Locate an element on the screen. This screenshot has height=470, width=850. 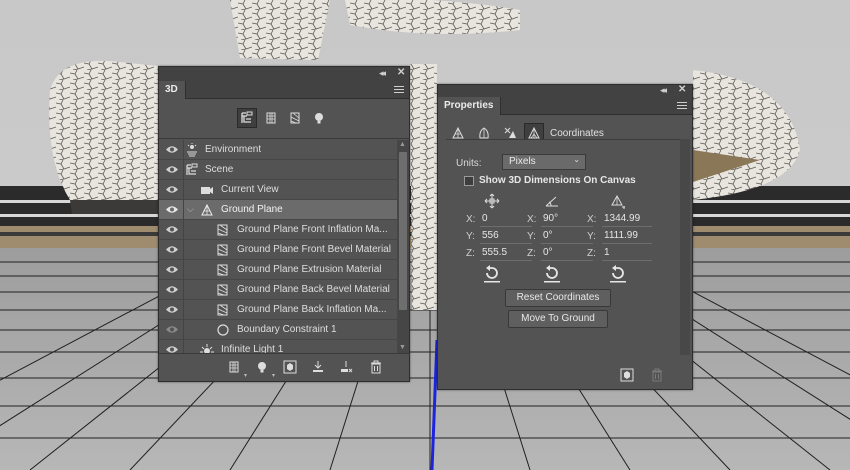
environment-icon is located at coordinates (192, 150).